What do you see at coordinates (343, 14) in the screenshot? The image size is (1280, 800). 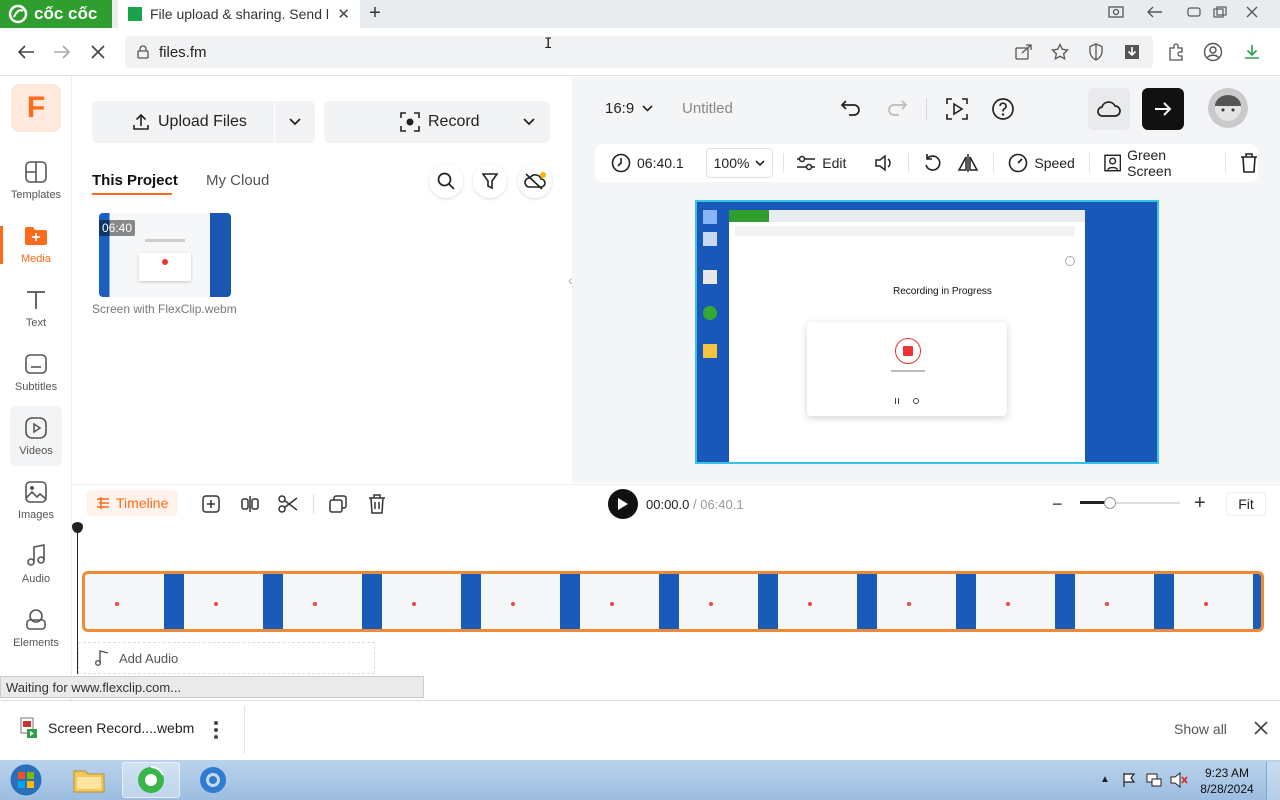 I see `close-tab-icon: ✕` at bounding box center [343, 14].